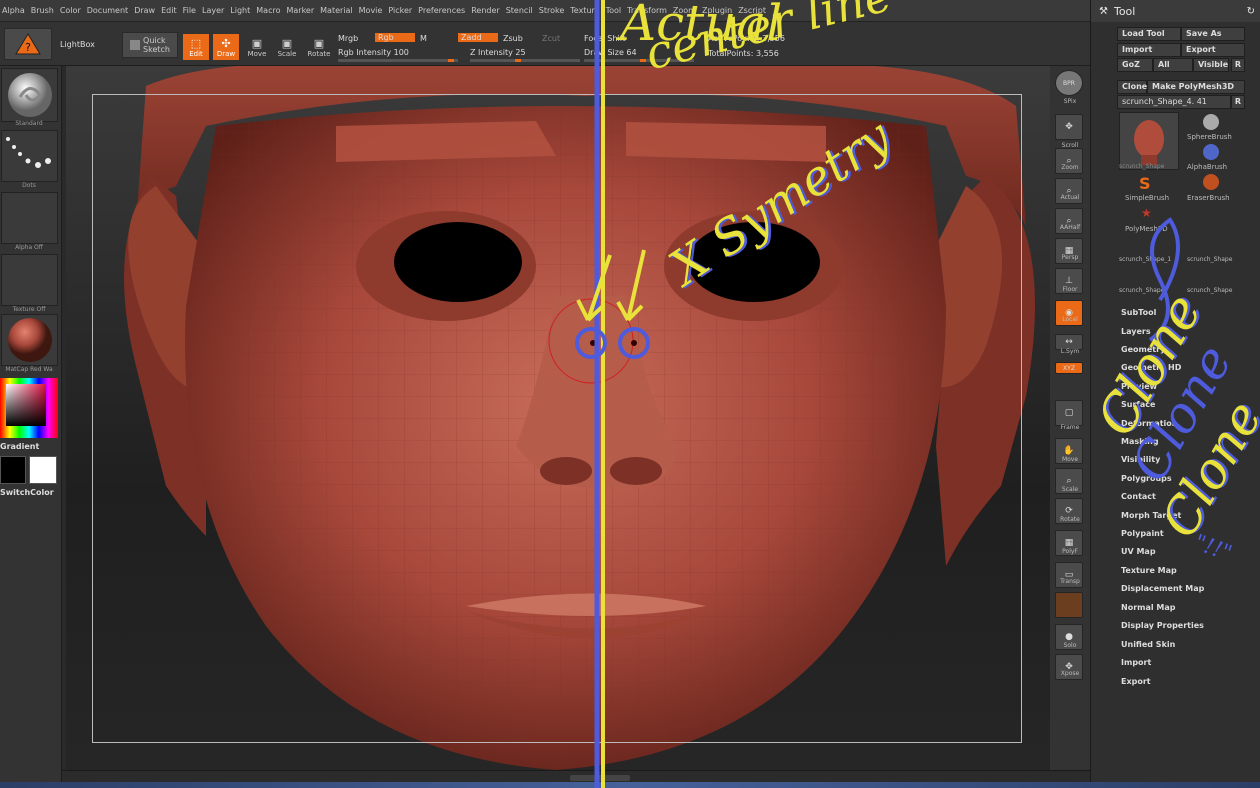 Image resolution: width=1260 pixels, height=788 pixels. What do you see at coordinates (498, 52) in the screenshot?
I see `z-intensity-slider: Z Intensity 25` at bounding box center [498, 52].